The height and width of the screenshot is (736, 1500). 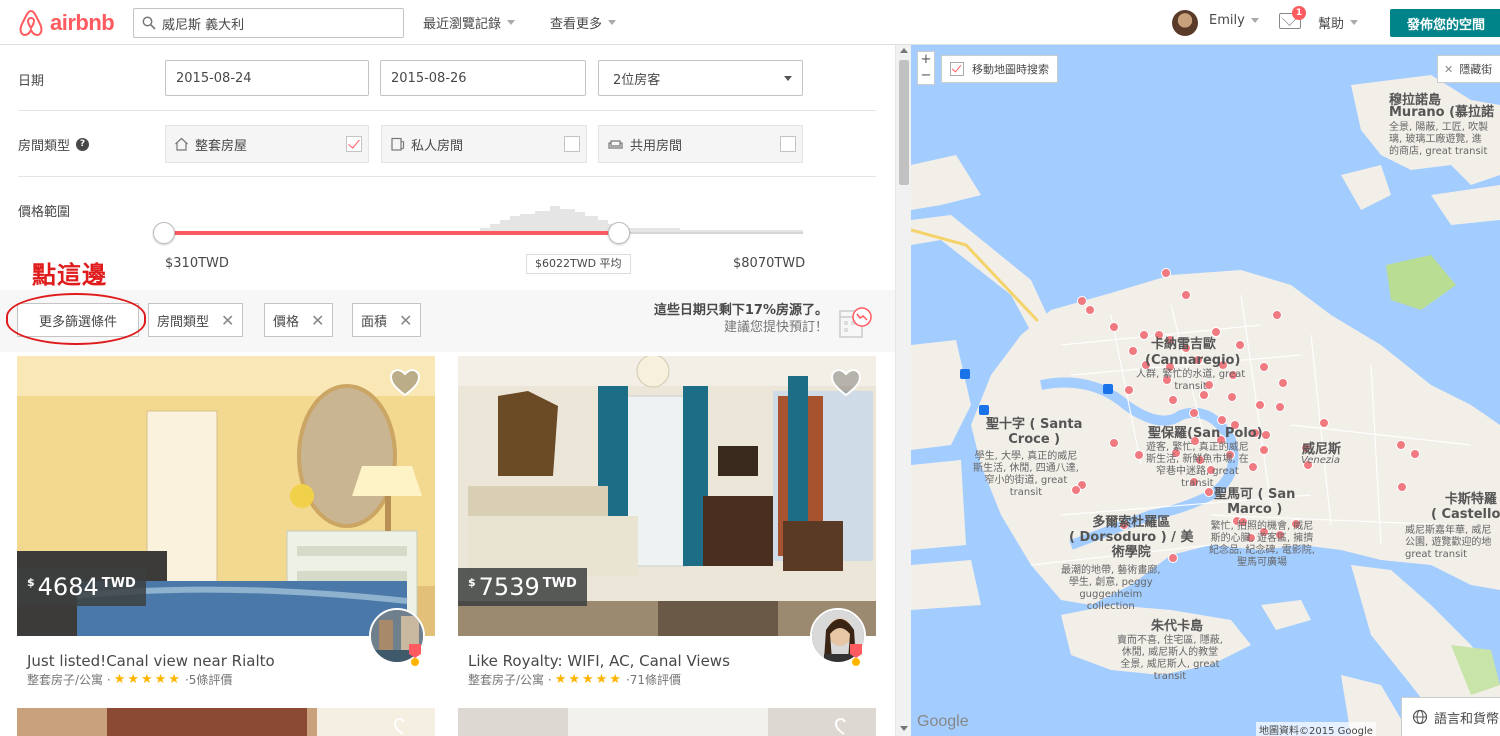 I want to click on recent-views-label: 最近瀏覽記錄, so click(x=462, y=24).